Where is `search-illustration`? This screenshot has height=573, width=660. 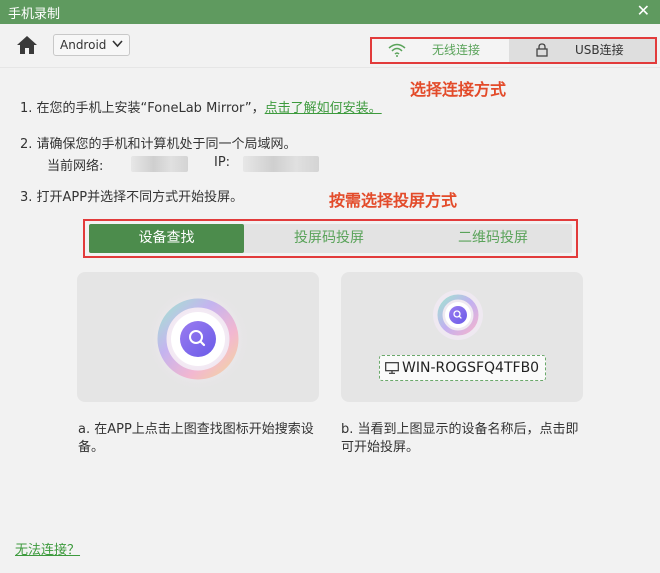 search-illustration is located at coordinates (198, 339).